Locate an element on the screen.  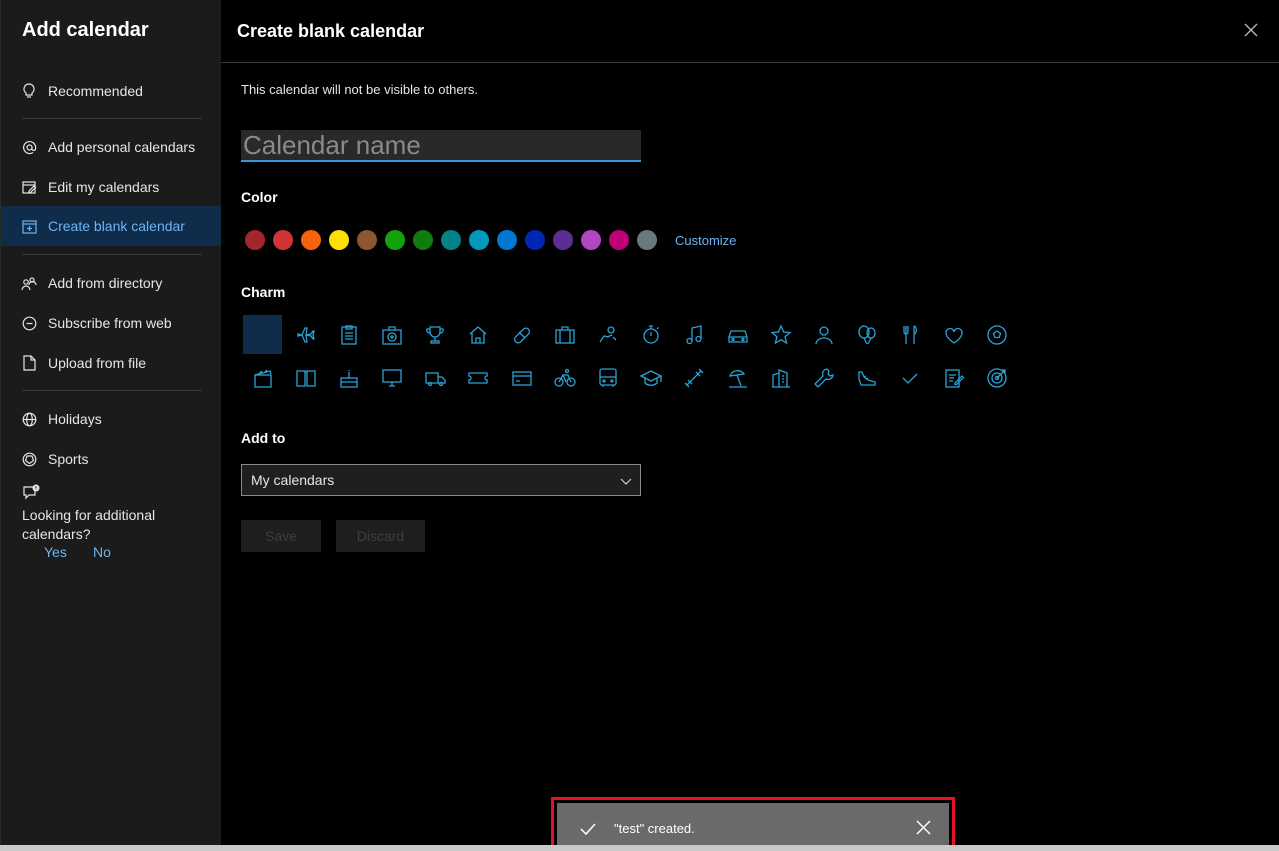
sidebar-item-create-blank-calendar: Create blank calendar is located at coordinates (111, 226).